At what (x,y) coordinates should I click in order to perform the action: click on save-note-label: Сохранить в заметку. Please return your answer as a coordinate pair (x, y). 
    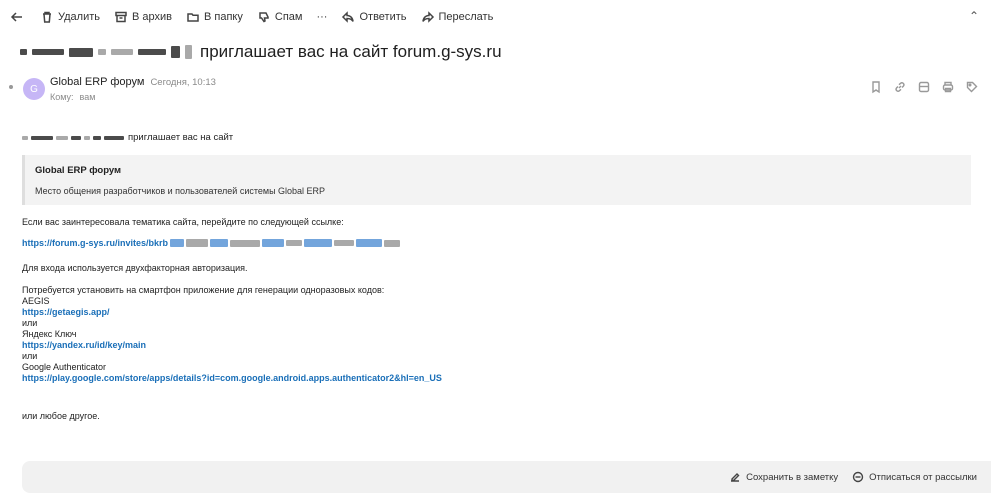
    Looking at the image, I should click on (792, 477).